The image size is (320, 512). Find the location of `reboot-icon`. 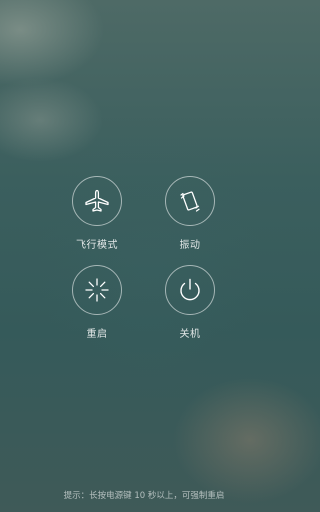

reboot-icon is located at coordinates (97, 290).